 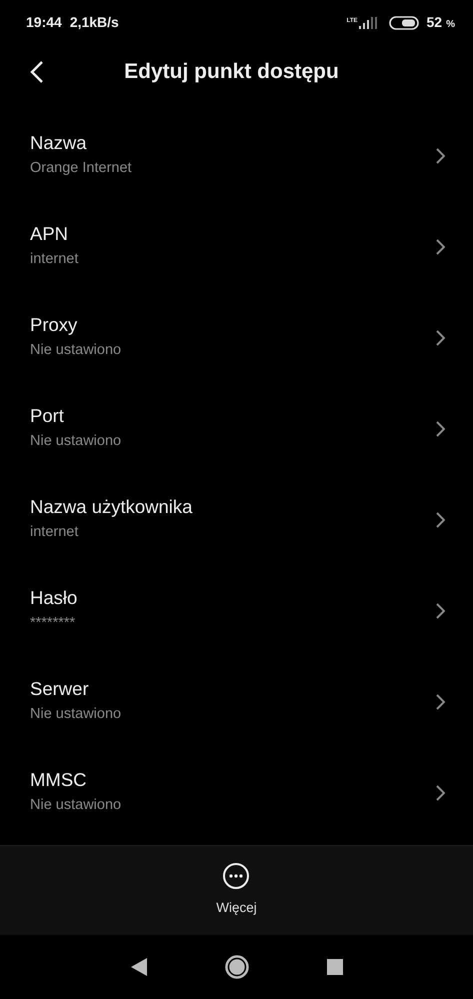 I want to click on setting-label: Hasło, so click(x=54, y=597).